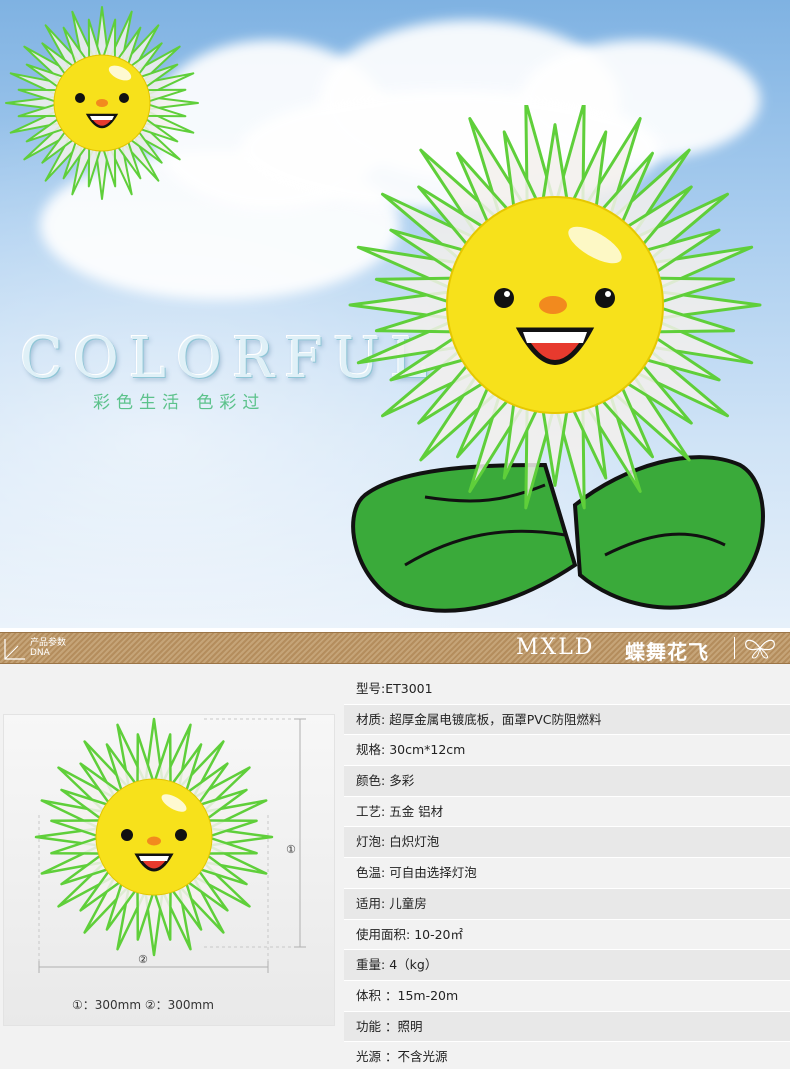 The height and width of the screenshot is (1073, 790). What do you see at coordinates (567, 812) in the screenshot?
I see `spec-row: 工艺: 五金 铝材` at bounding box center [567, 812].